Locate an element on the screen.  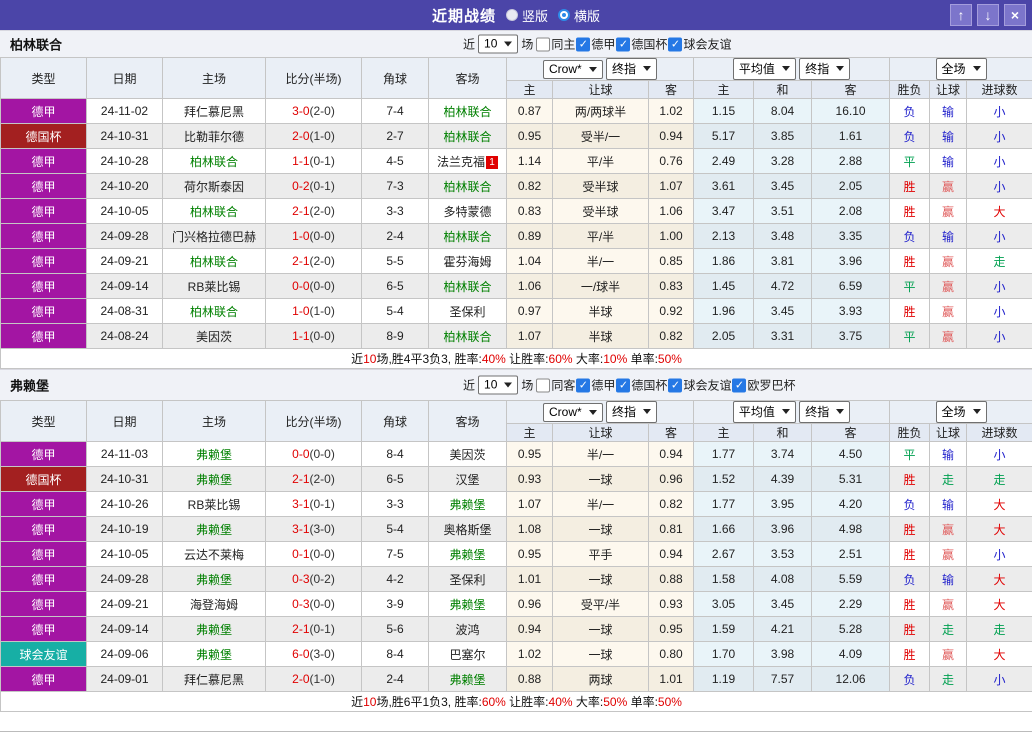
home-team: 弗赖堡 is located at coordinates (214, 629).